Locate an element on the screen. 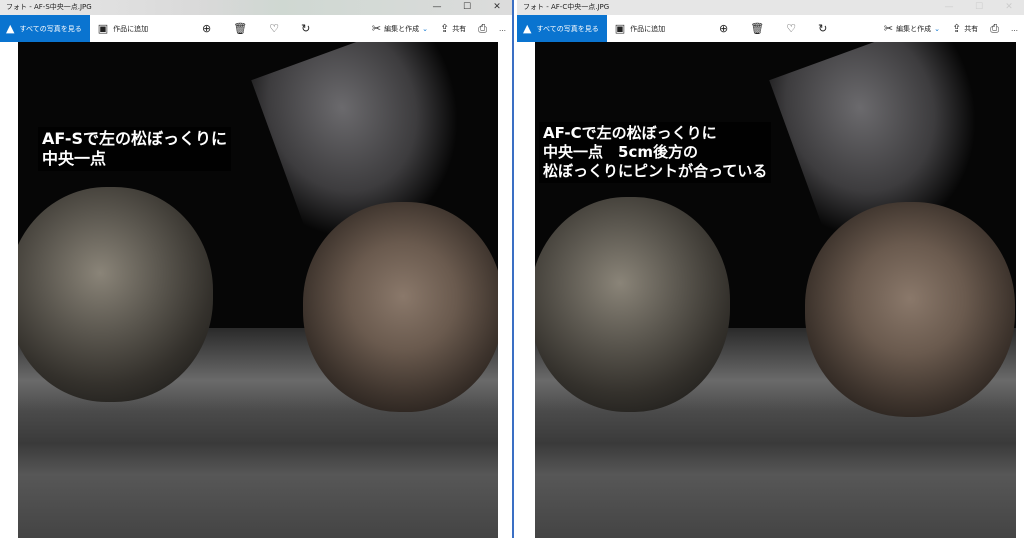 This screenshot has height=538, width=1024. title-bar: フォト - AF-C中央一点.JPG — ☐ ✕ is located at coordinates (770, 7).